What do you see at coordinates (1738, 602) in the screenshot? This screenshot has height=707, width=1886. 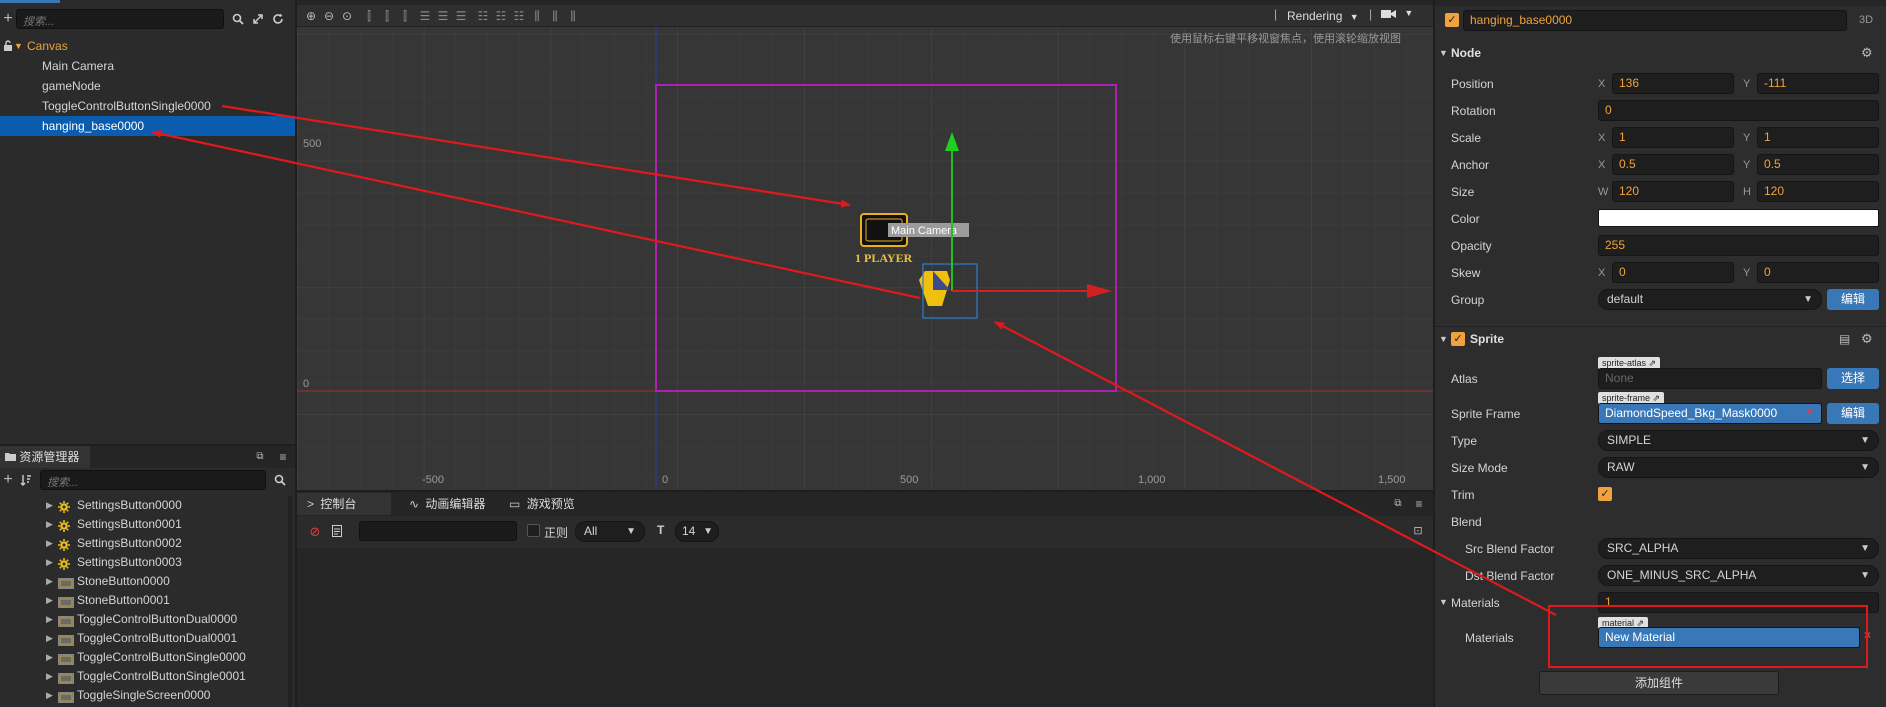 I see `materials-count-input: 1` at bounding box center [1738, 602].